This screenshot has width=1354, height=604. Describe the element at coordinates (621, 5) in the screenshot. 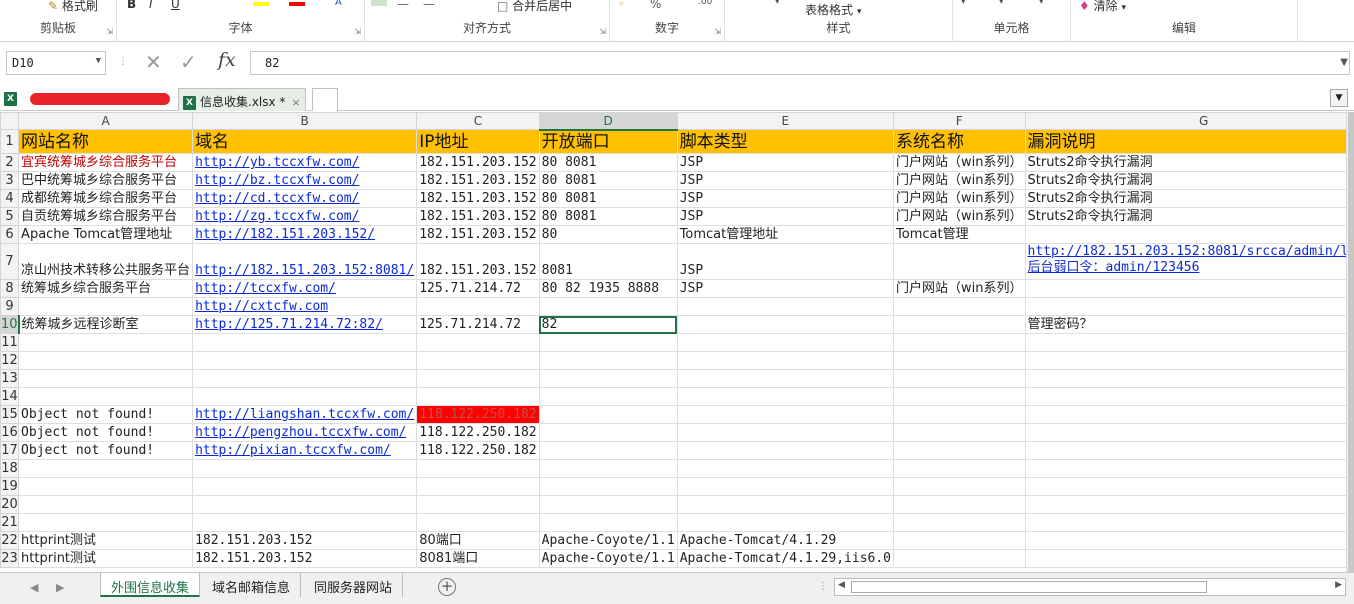

I see `currency-icon: ◦` at that location.